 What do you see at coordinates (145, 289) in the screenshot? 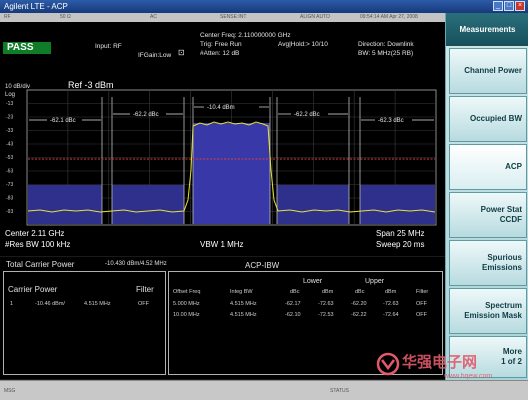
I see `carrier-filter-label: Filter` at bounding box center [145, 289].